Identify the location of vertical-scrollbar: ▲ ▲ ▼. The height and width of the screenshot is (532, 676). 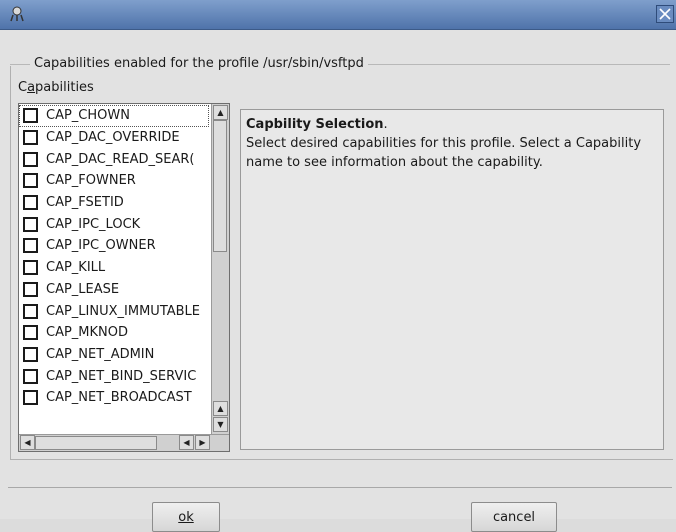
(220, 269).